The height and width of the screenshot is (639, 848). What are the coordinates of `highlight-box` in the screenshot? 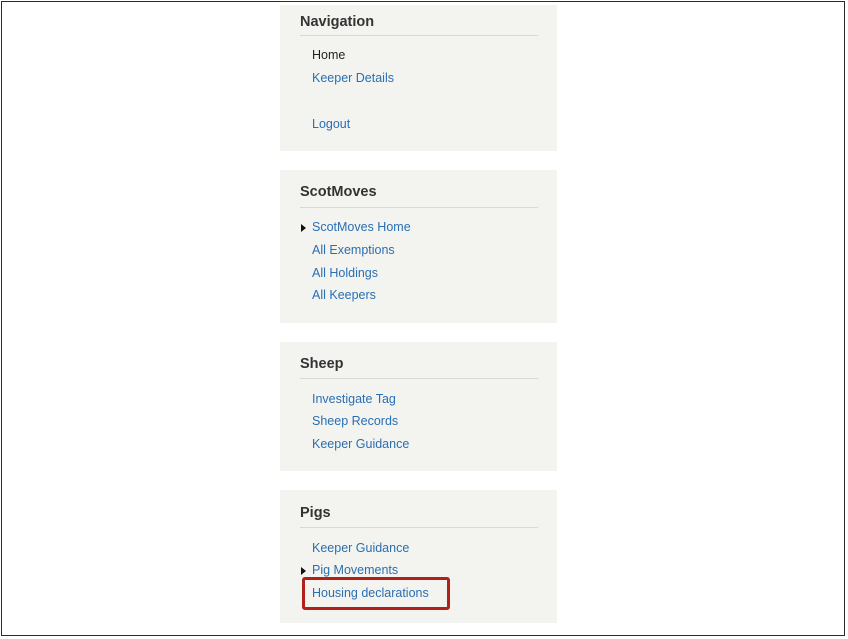 It's located at (376, 593).